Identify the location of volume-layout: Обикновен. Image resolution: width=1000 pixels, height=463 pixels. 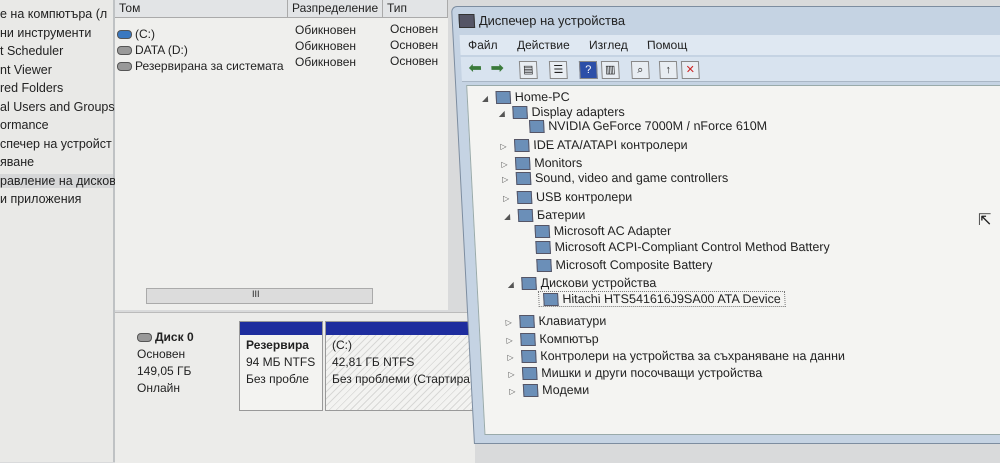
(326, 62).